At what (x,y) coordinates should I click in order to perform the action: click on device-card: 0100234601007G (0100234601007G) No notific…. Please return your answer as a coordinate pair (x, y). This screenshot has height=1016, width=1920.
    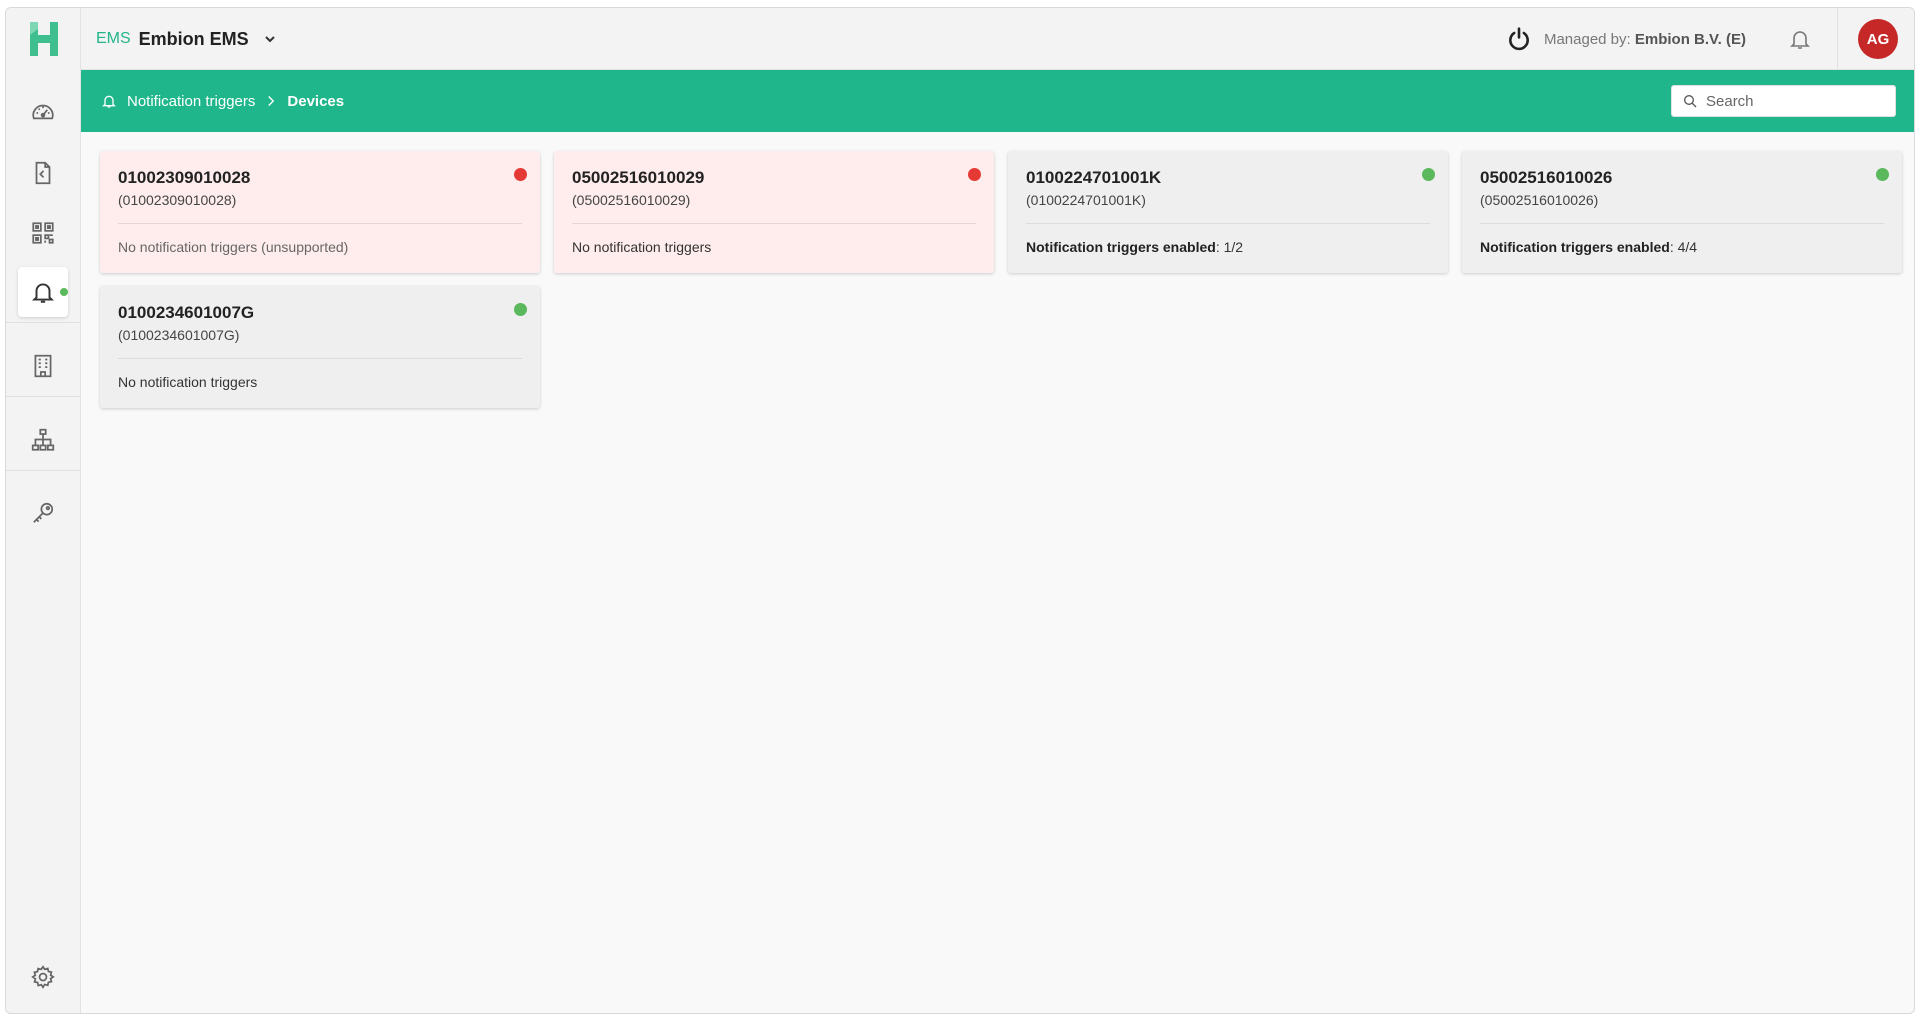
    Looking at the image, I should click on (320, 347).